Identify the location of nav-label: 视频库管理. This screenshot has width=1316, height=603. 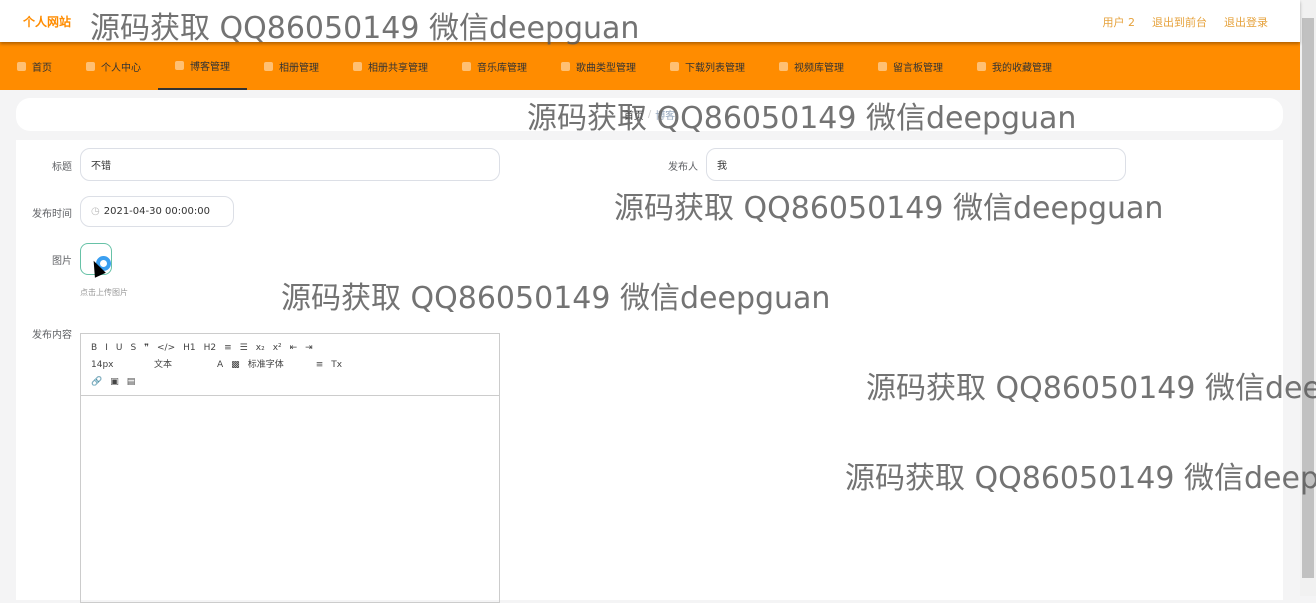
(819, 68).